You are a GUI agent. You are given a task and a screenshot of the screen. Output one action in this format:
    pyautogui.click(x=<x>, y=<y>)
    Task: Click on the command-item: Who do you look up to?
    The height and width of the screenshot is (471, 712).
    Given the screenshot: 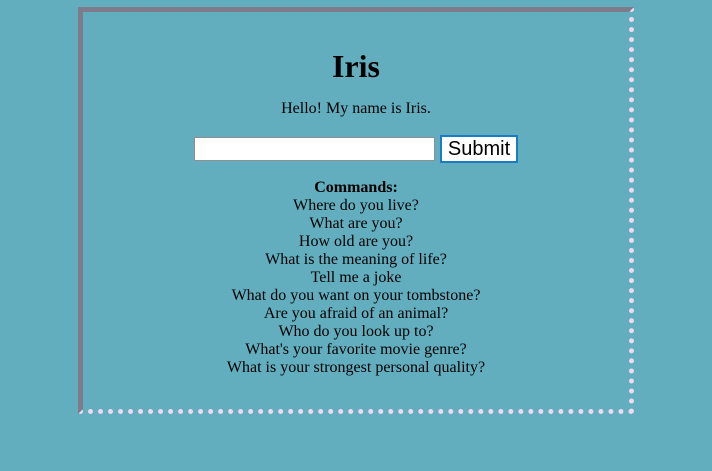 What is the action you would take?
    pyautogui.click(x=356, y=331)
    